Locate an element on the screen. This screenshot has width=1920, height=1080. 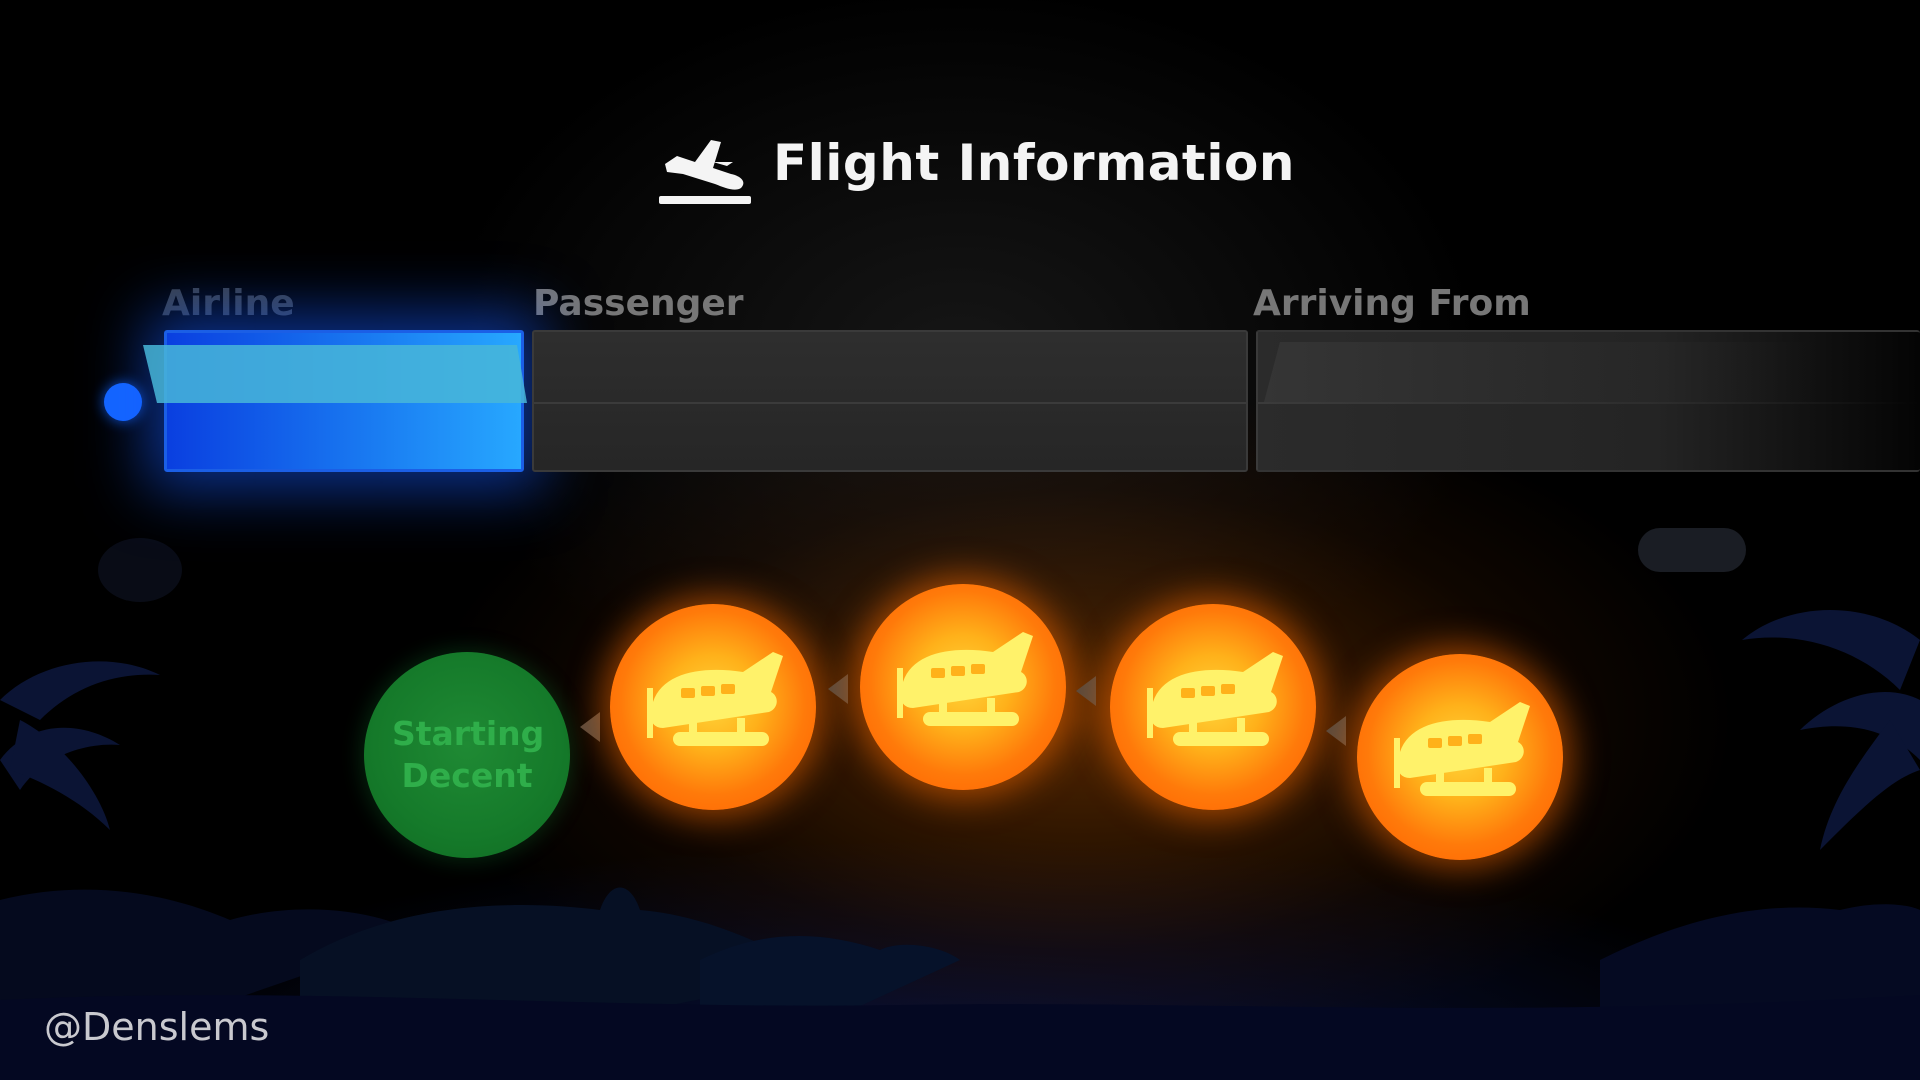
airline-field is located at coordinates (335, 401).